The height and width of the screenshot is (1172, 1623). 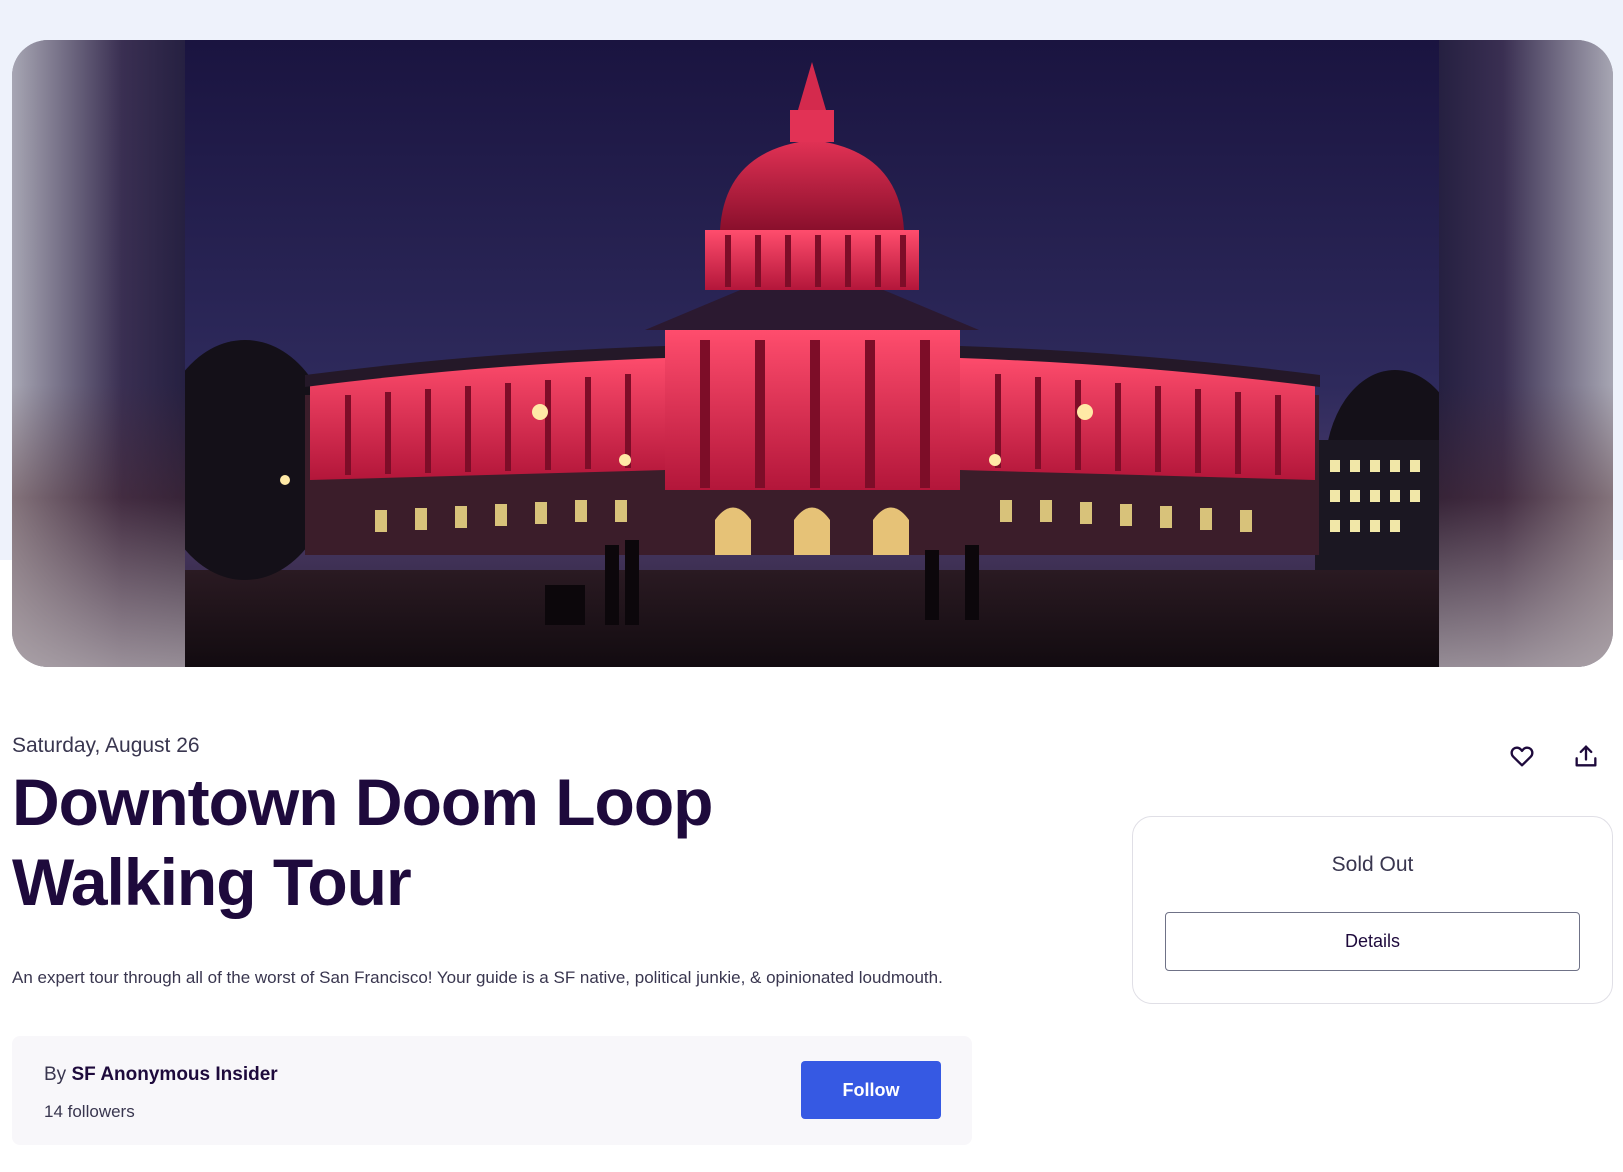 I want to click on event-date: Saturday, August 26, so click(x=106, y=745).